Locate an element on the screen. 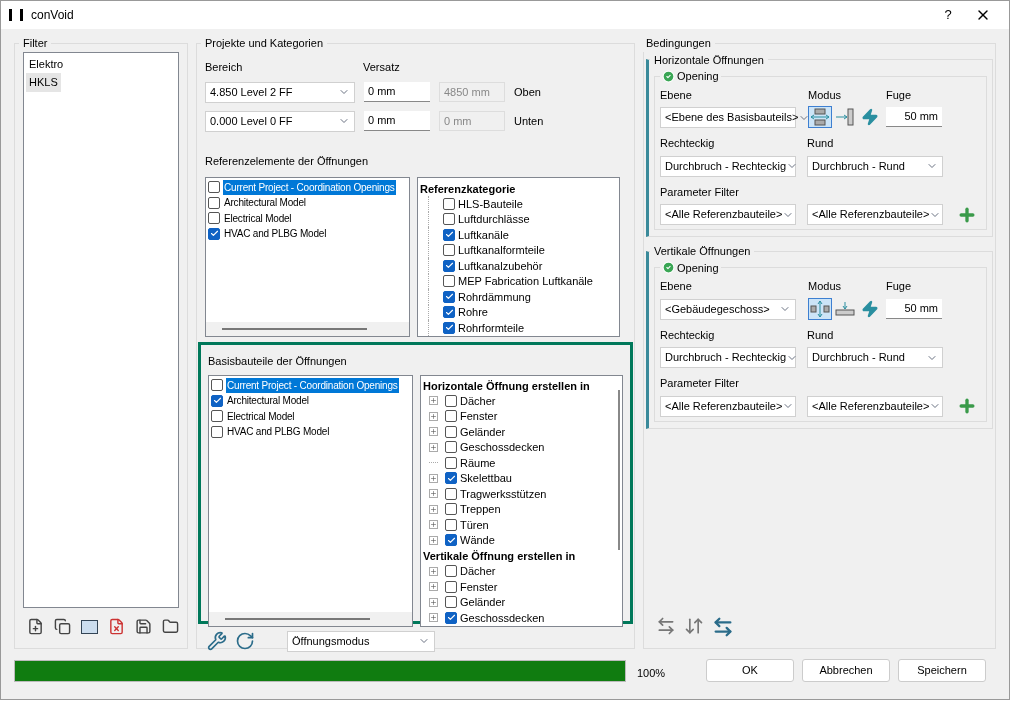 Image resolution: width=1010 pixels, height=720 pixels. mode-dropdown: Öffnungsmodus is located at coordinates (361, 641).